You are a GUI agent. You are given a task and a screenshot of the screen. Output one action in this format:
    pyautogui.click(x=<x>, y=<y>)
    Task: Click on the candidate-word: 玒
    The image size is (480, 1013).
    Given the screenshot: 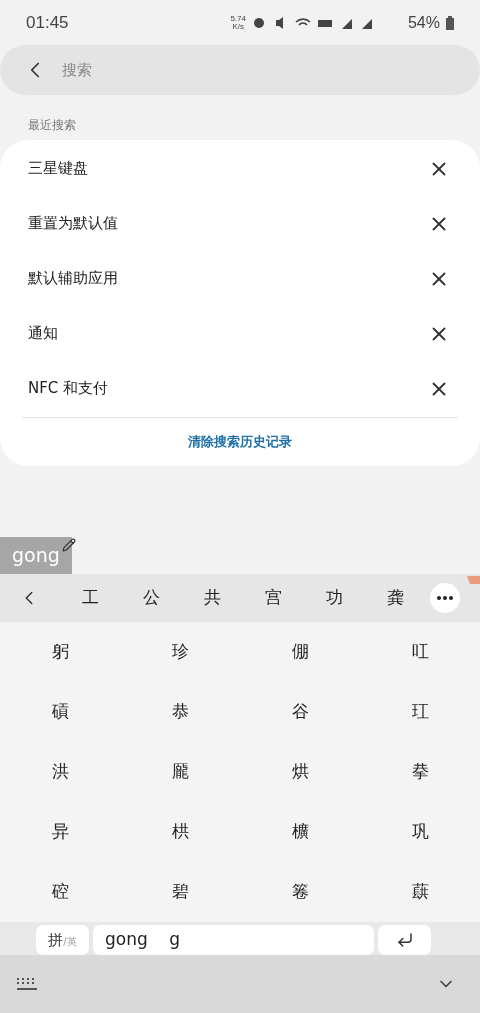 What is the action you would take?
    pyautogui.click(x=420, y=712)
    